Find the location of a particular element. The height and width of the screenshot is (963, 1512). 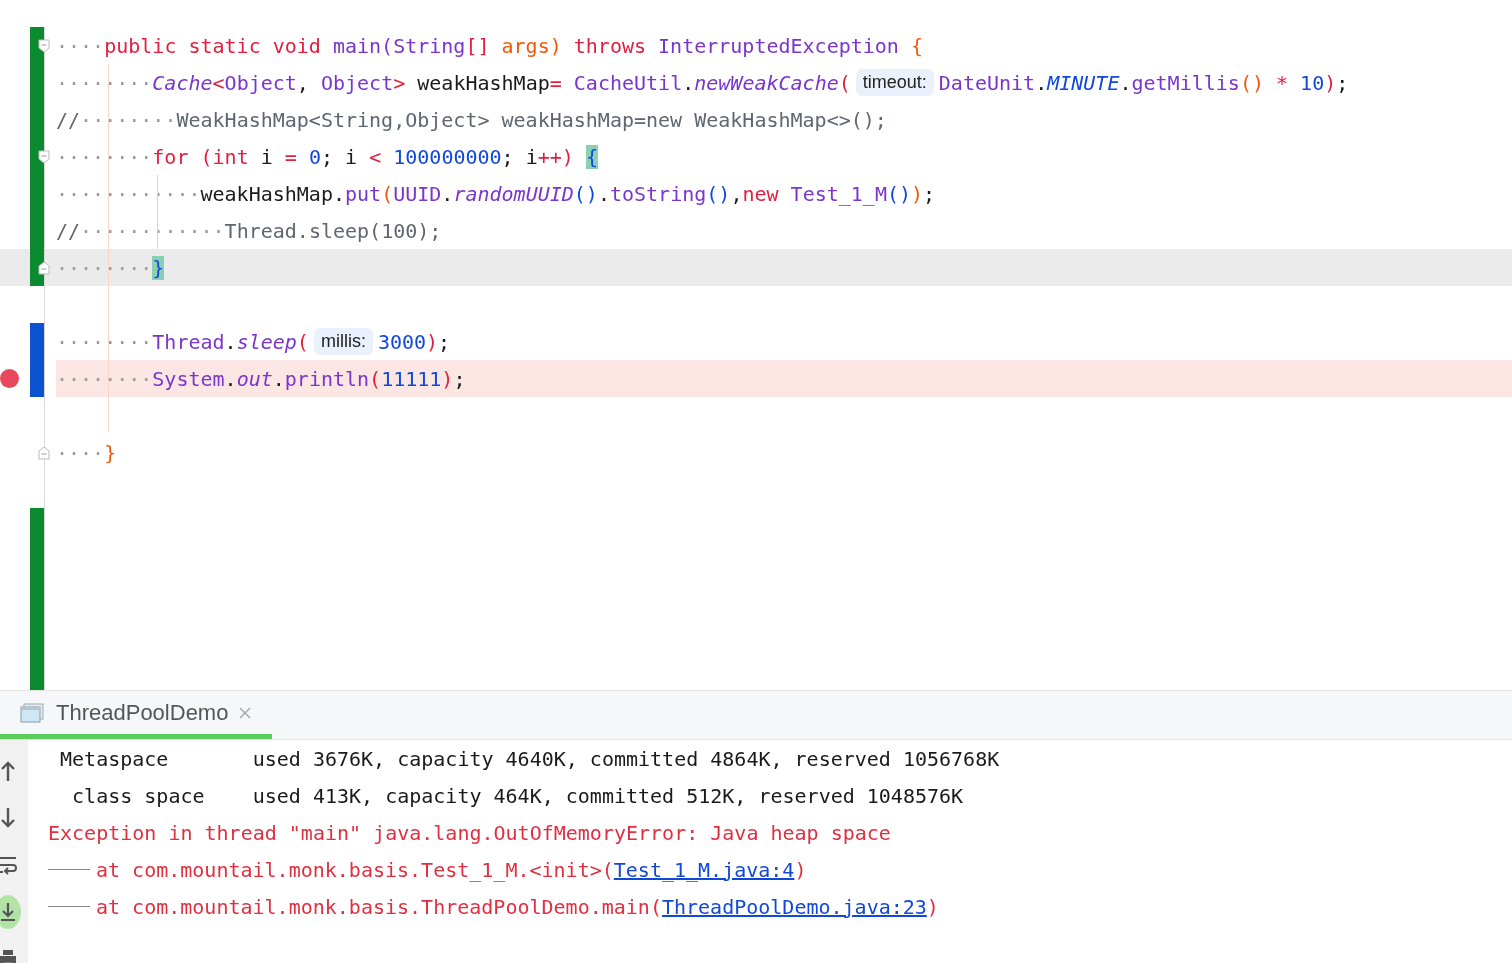

error-text: at com.mountail.monk.basis.ThreadPoolDemo.main( is located at coordinates (379, 906).